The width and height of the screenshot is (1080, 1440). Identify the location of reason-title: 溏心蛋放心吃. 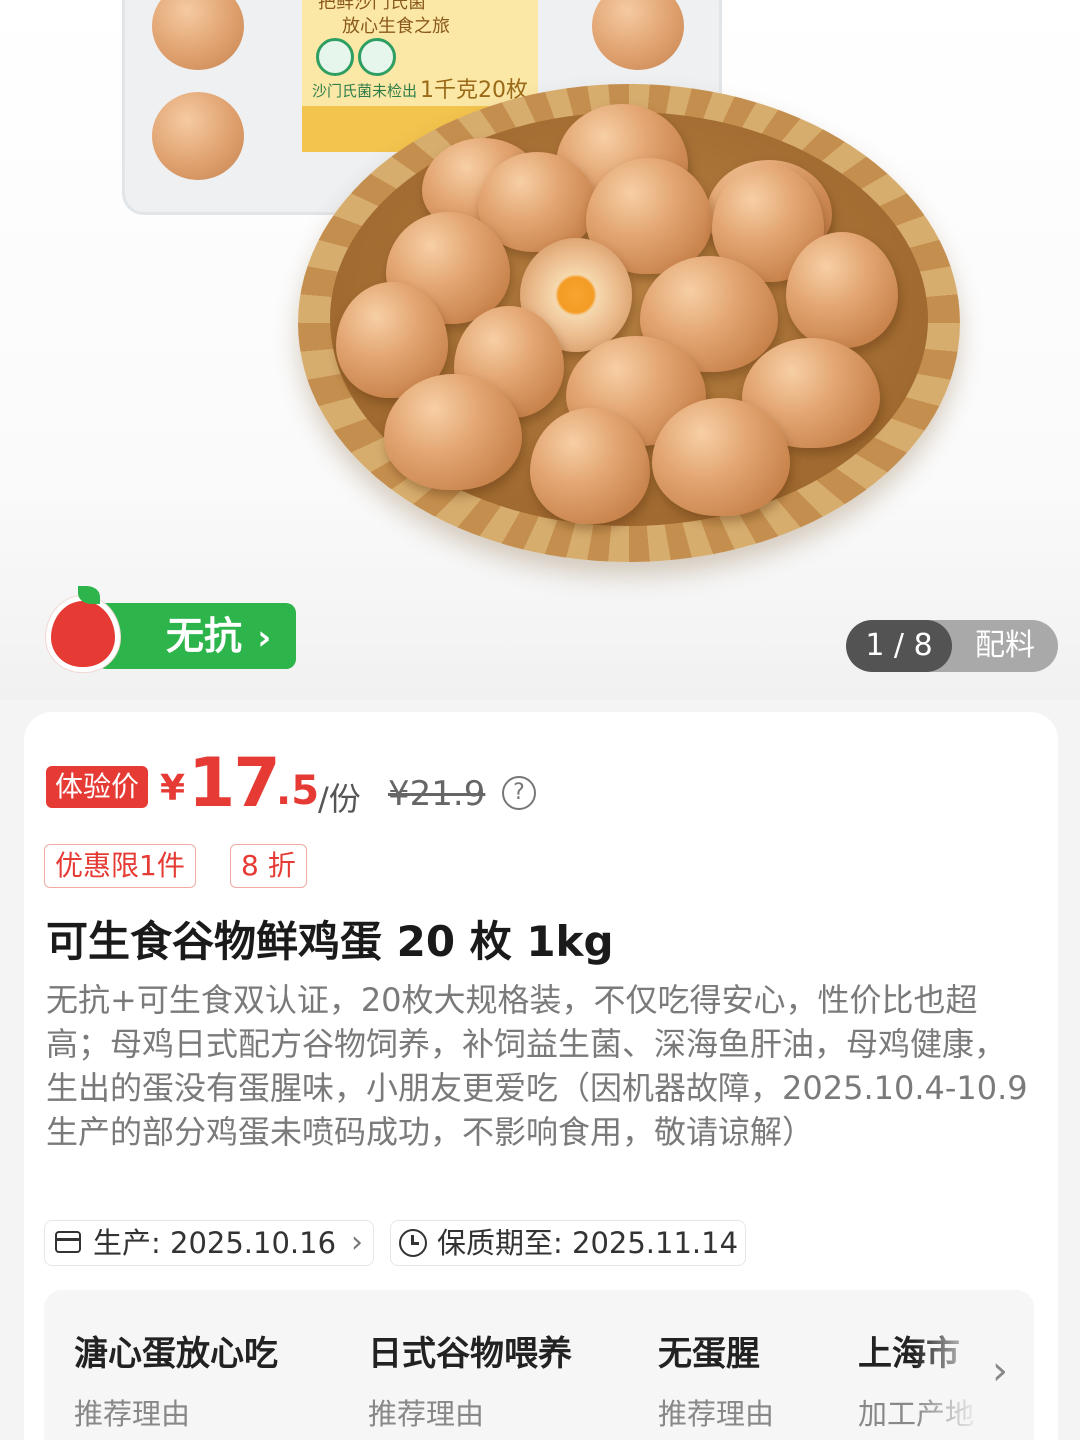
(176, 1354).